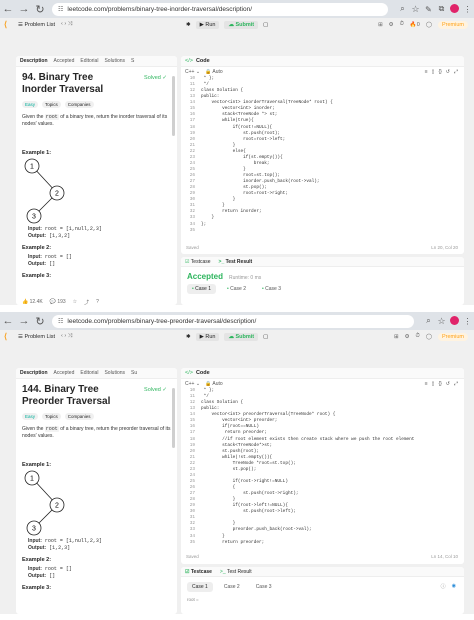 Image resolution: width=474 pixels, height=620 pixels. What do you see at coordinates (201, 289) in the screenshot?
I see `case-1-button: • Case 1` at bounding box center [201, 289].